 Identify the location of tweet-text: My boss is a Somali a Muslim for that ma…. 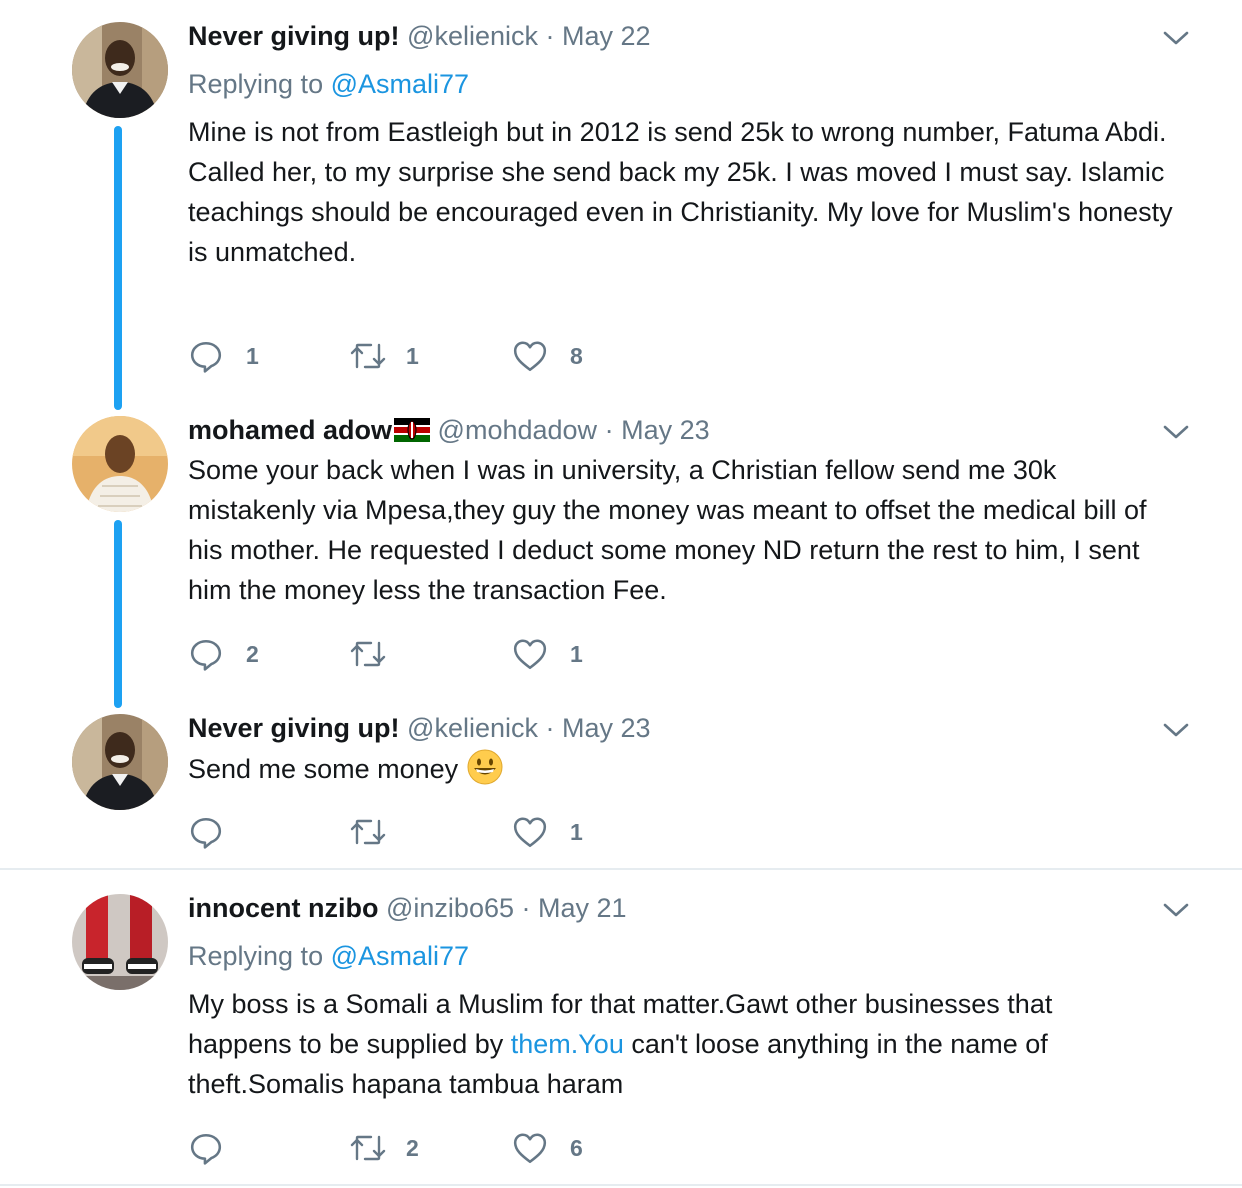
(648, 1044).